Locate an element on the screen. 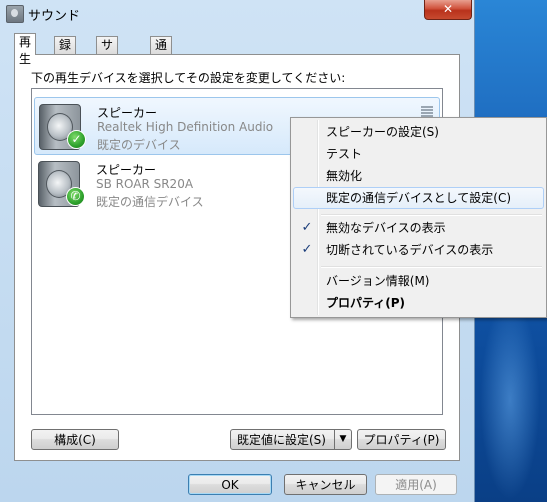  menu-item-speaker-settings: スピーカーの設定(S) is located at coordinates (418, 132).